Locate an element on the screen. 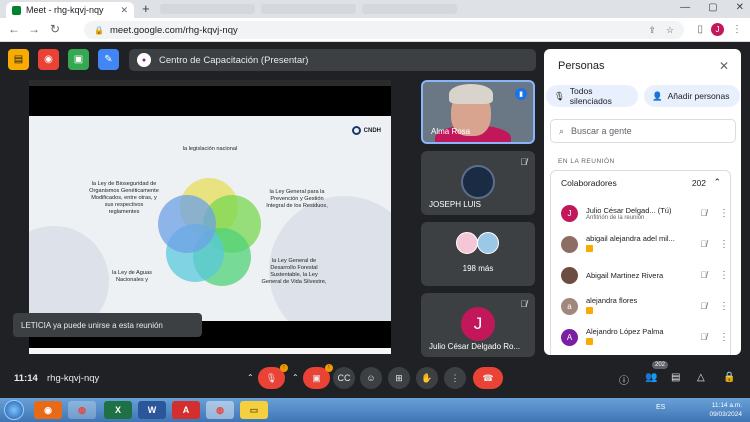 The image size is (750, 422). participant-tile-more: 198 más is located at coordinates (478, 254).